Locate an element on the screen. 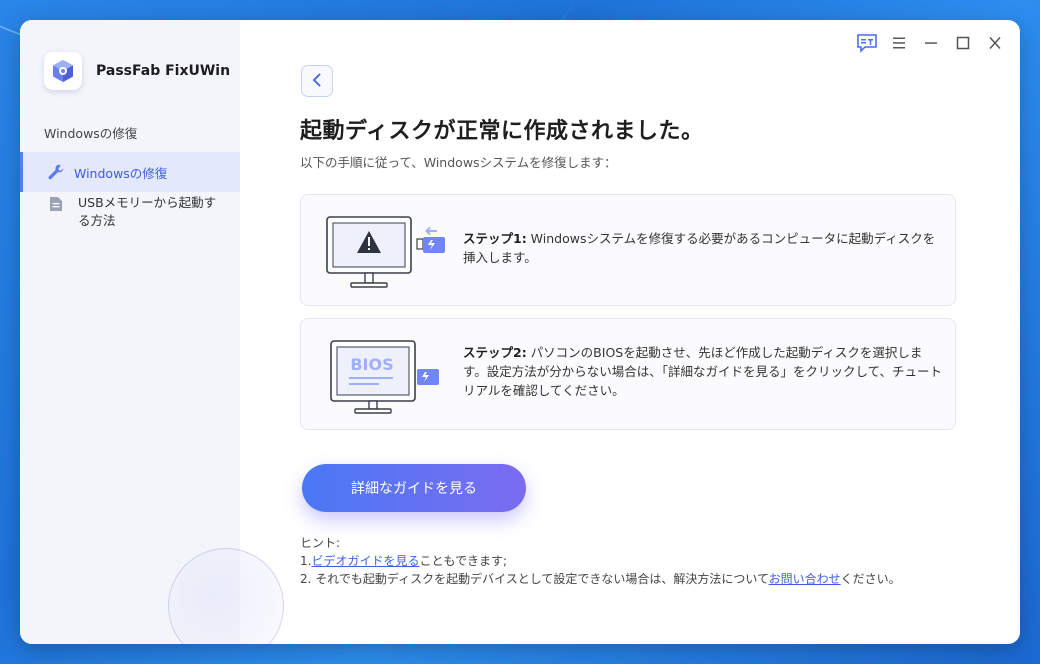 The height and width of the screenshot is (664, 1040). app-name: PassFab FixUWin is located at coordinates (163, 71).